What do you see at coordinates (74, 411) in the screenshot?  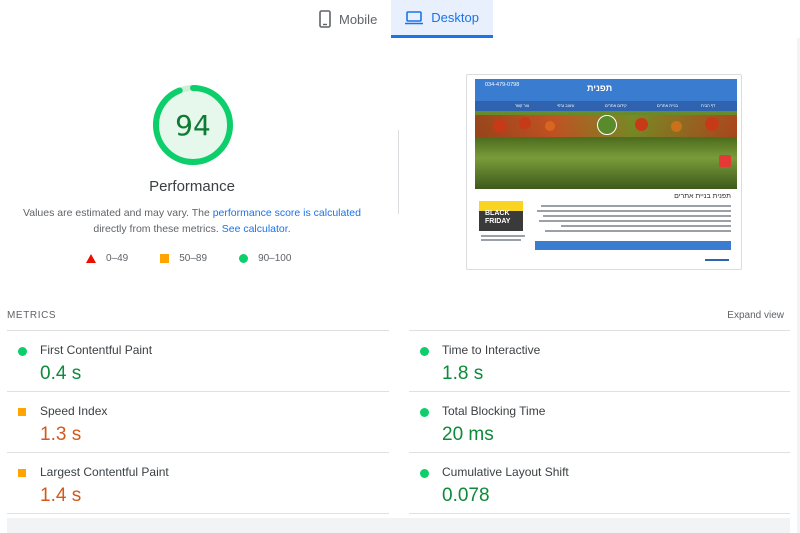 I see `metric-name: Speed Index` at bounding box center [74, 411].